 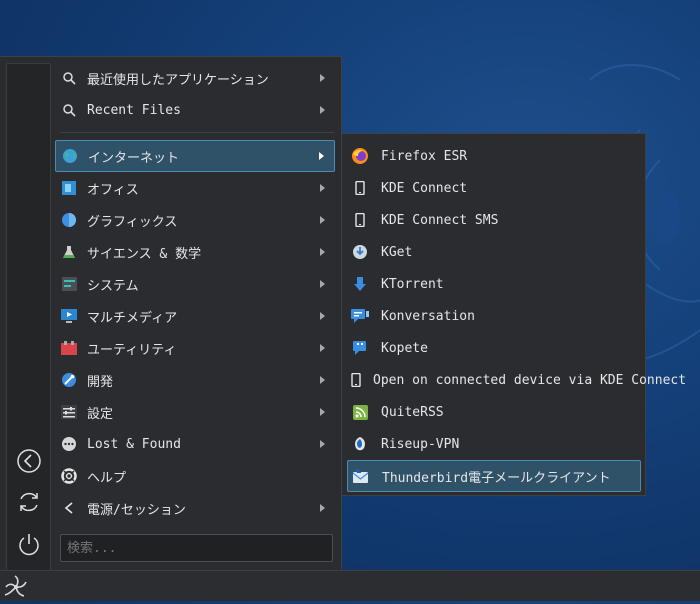 I want to click on menu-item-development: 開発, so click(x=195, y=380).